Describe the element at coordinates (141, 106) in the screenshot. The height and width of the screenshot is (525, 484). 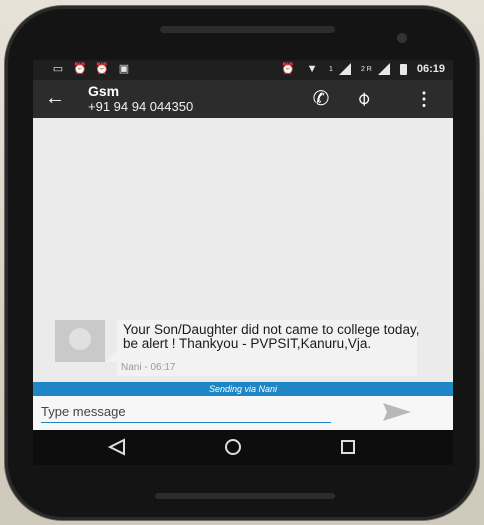
I see `contact-number: +91 94 94 044350` at that location.